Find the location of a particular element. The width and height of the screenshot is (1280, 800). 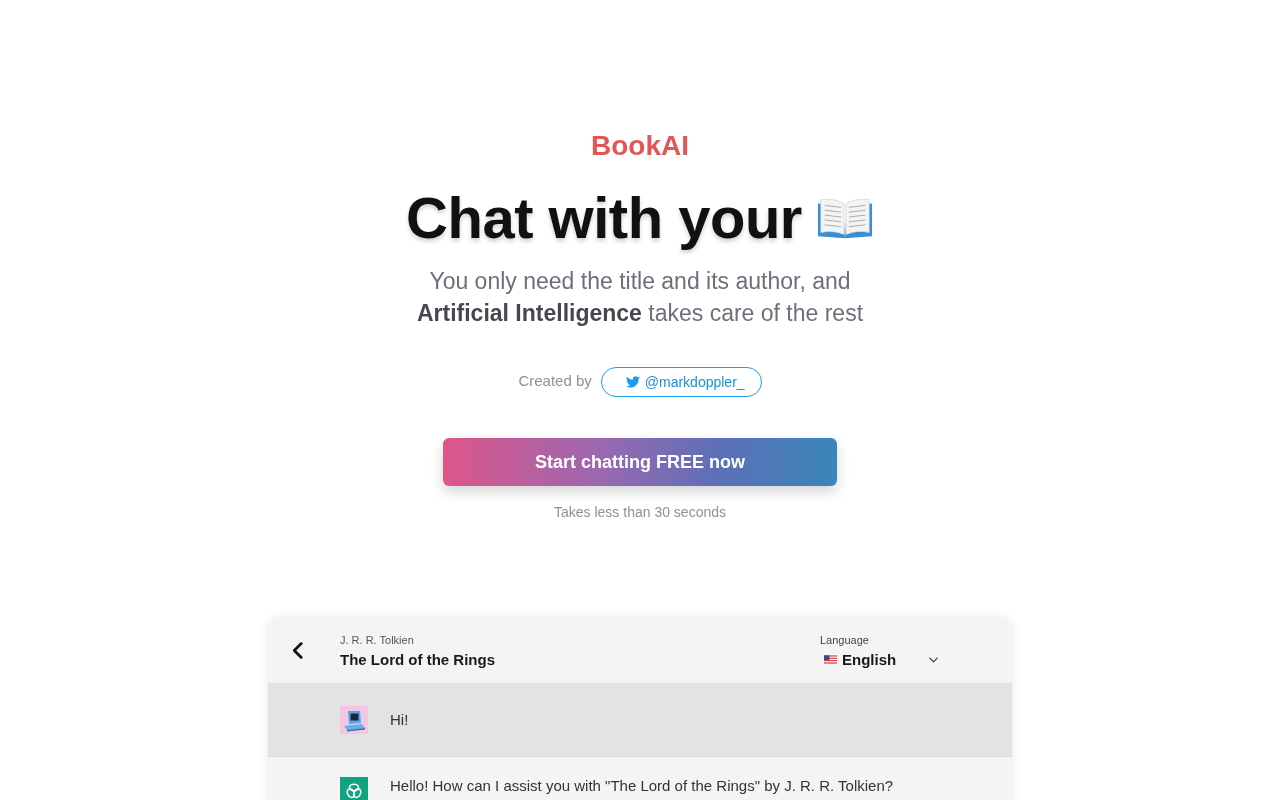

start-chatting-button: Start chatting FREE now is located at coordinates (640, 462).